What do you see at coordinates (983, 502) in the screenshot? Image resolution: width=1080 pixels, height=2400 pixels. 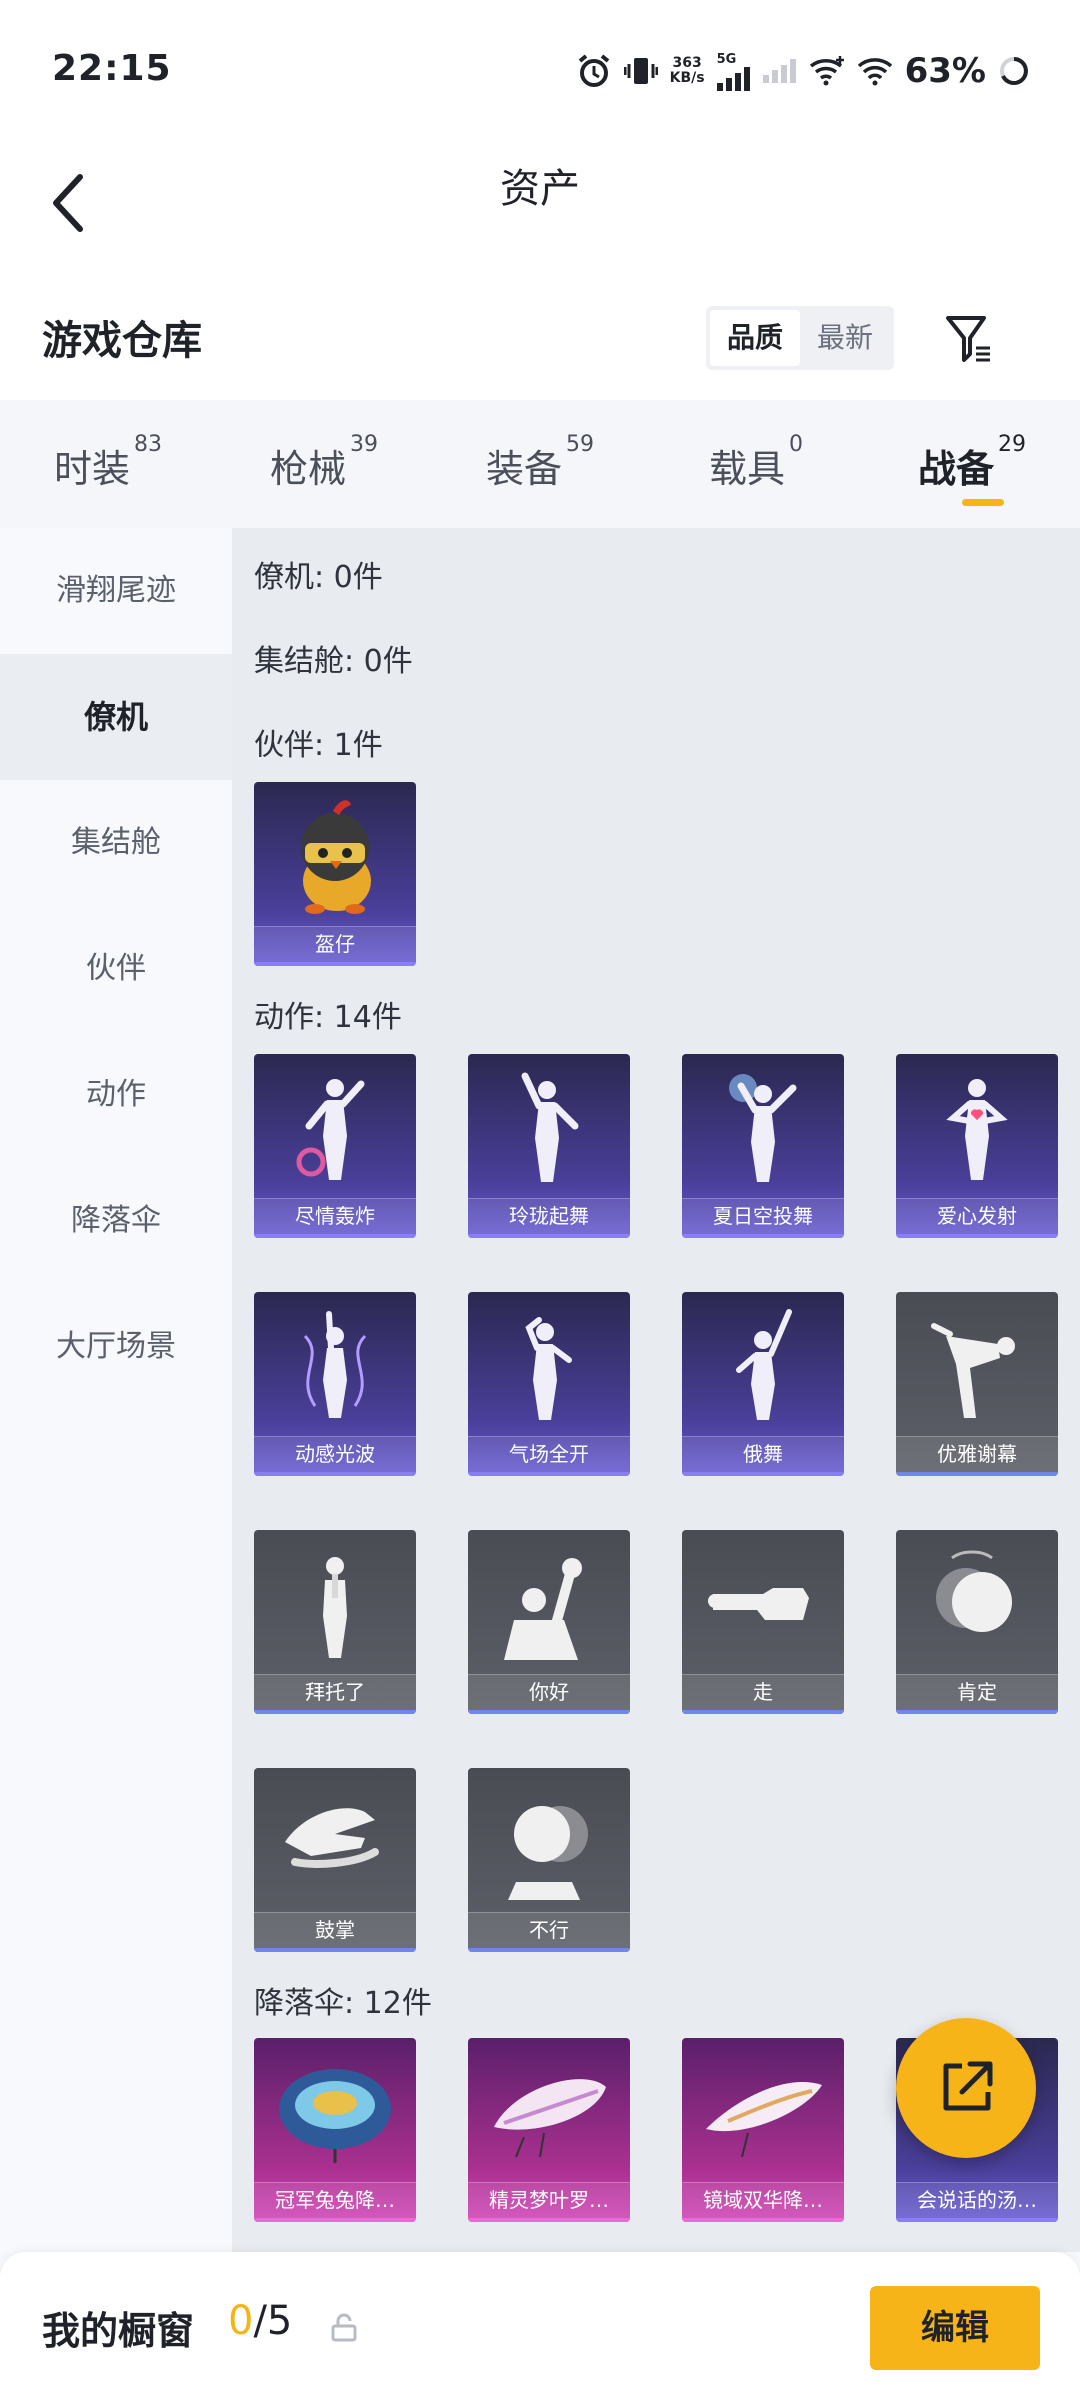 I see `tab-active-indicator` at bounding box center [983, 502].